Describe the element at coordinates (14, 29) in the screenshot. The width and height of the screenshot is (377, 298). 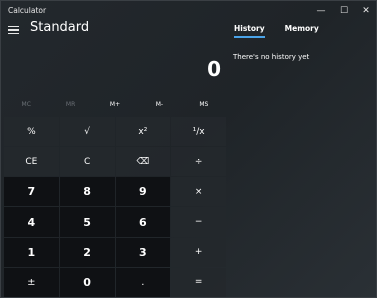
I see `hamburger-menu-icon` at that location.